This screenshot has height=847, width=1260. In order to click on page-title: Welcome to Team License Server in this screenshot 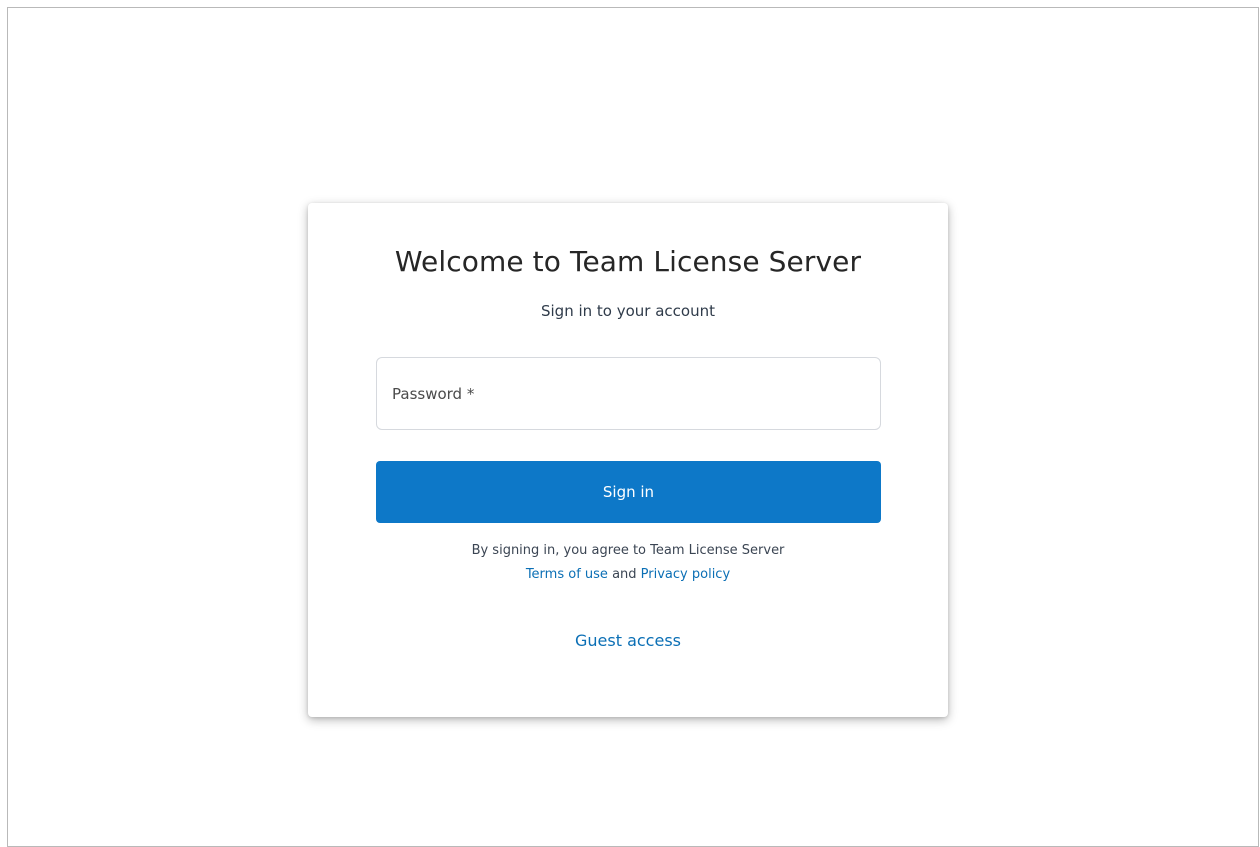, I will do `click(628, 261)`.